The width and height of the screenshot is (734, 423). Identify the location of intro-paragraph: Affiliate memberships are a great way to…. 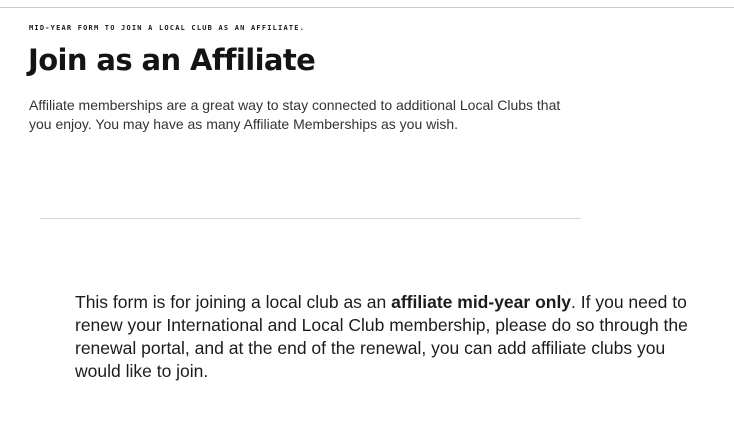
(295, 114).